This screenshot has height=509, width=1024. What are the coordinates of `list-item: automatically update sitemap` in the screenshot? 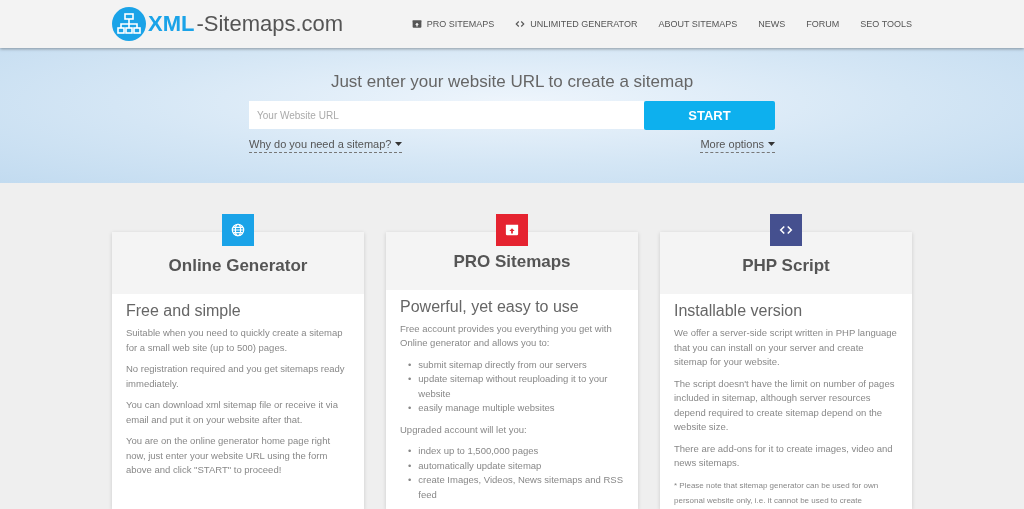 It's located at (480, 465).